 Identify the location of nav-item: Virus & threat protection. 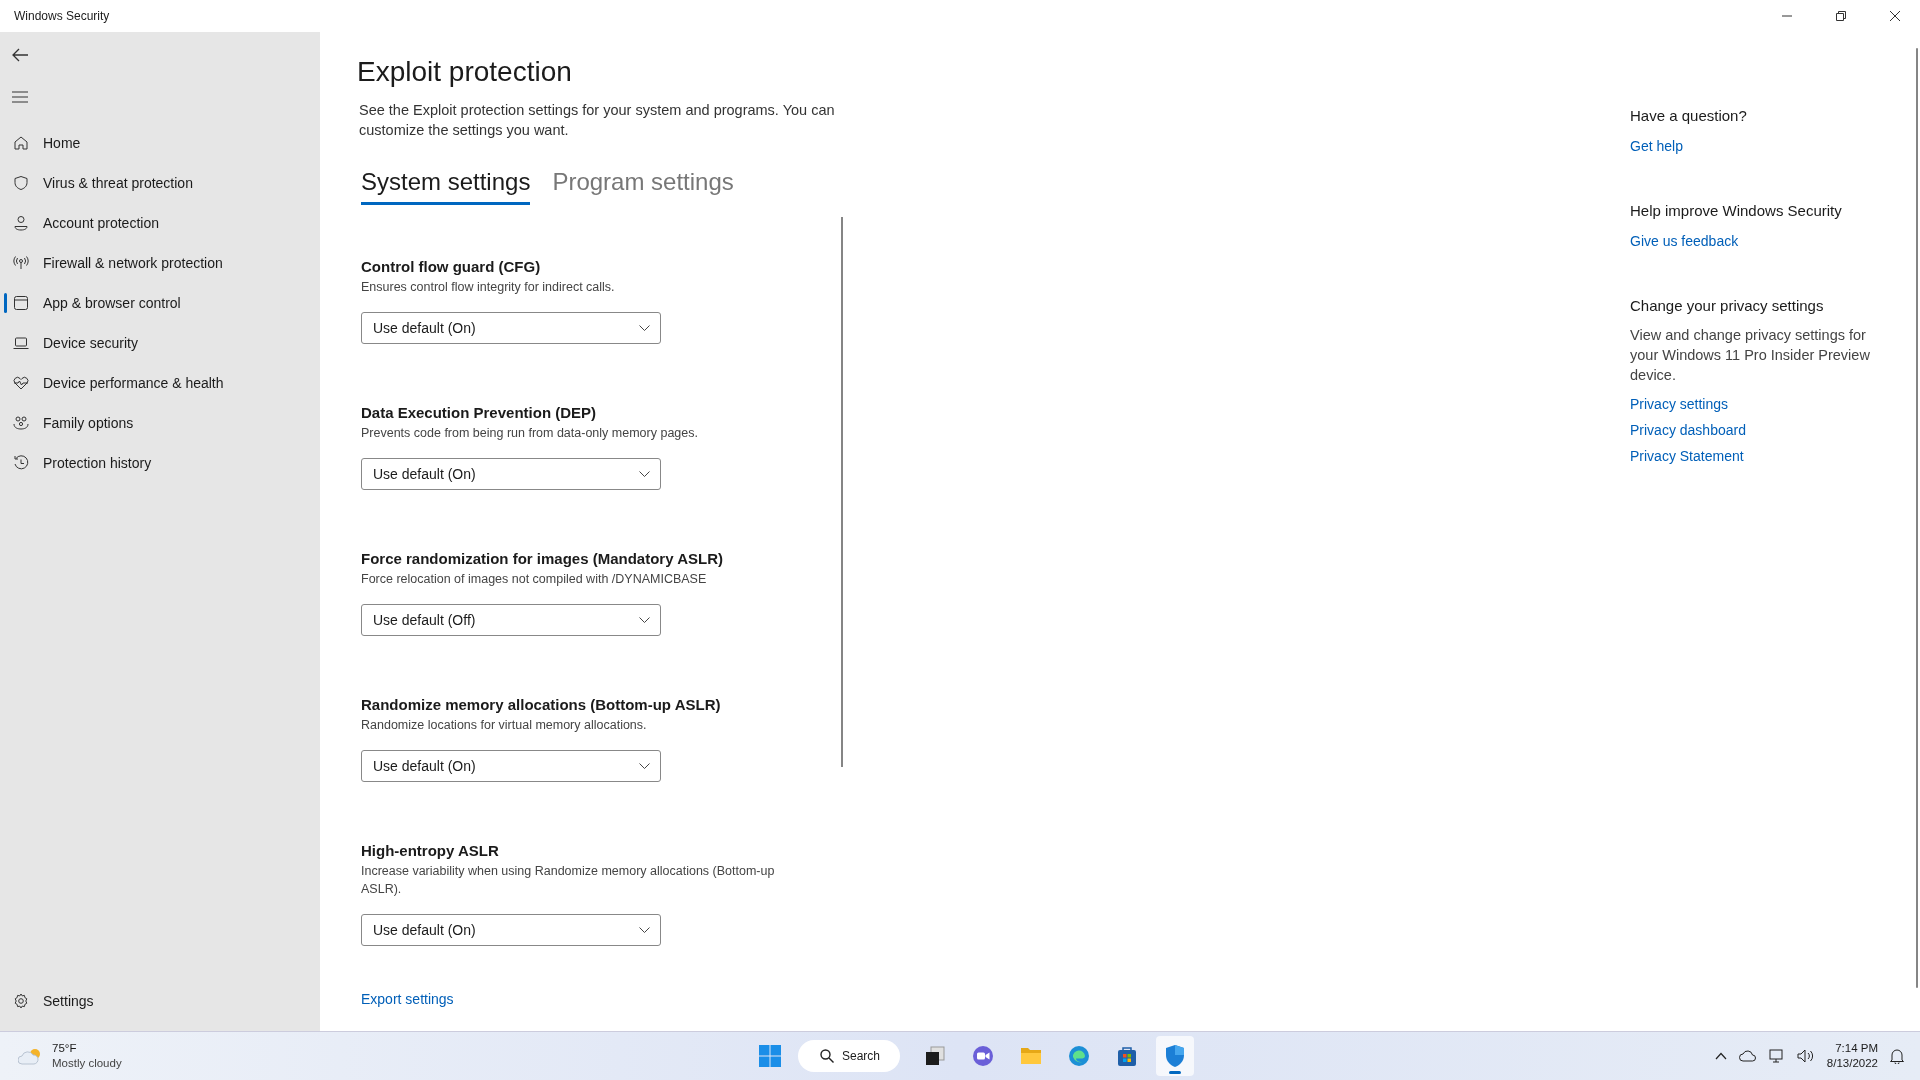
(160, 183).